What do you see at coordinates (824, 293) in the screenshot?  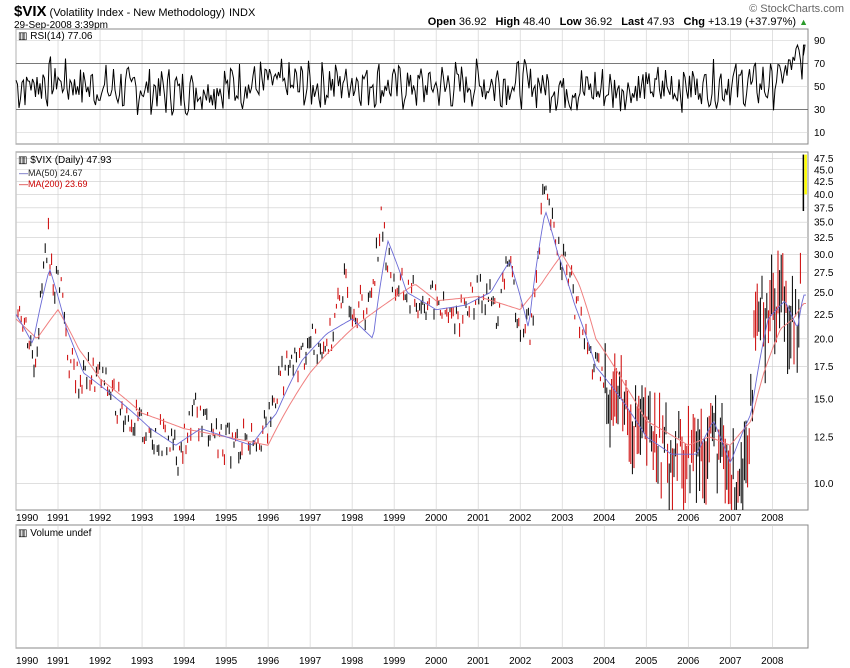 I see `price-tick-label: 25.0` at bounding box center [824, 293].